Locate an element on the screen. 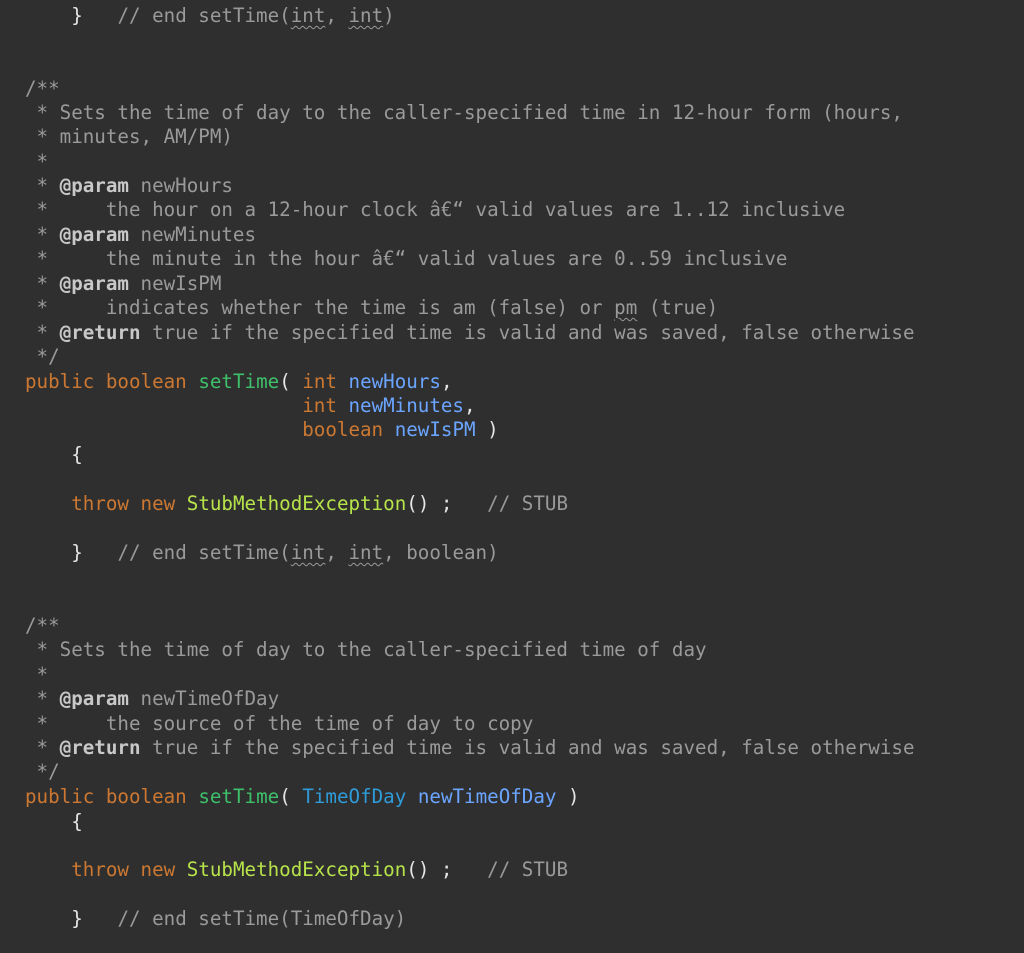 The width and height of the screenshot is (1024, 953). code-line: } // end setTime(TimeOfDay) is located at coordinates (215, 919).